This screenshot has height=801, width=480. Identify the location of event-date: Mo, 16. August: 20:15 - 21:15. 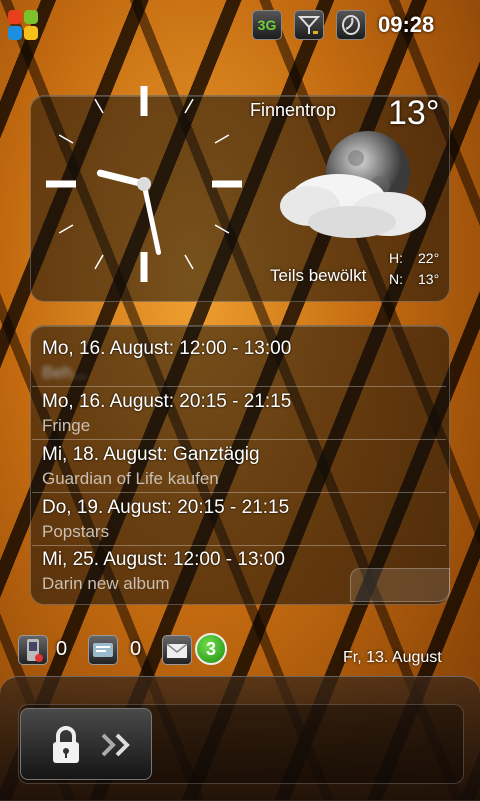
(167, 401).